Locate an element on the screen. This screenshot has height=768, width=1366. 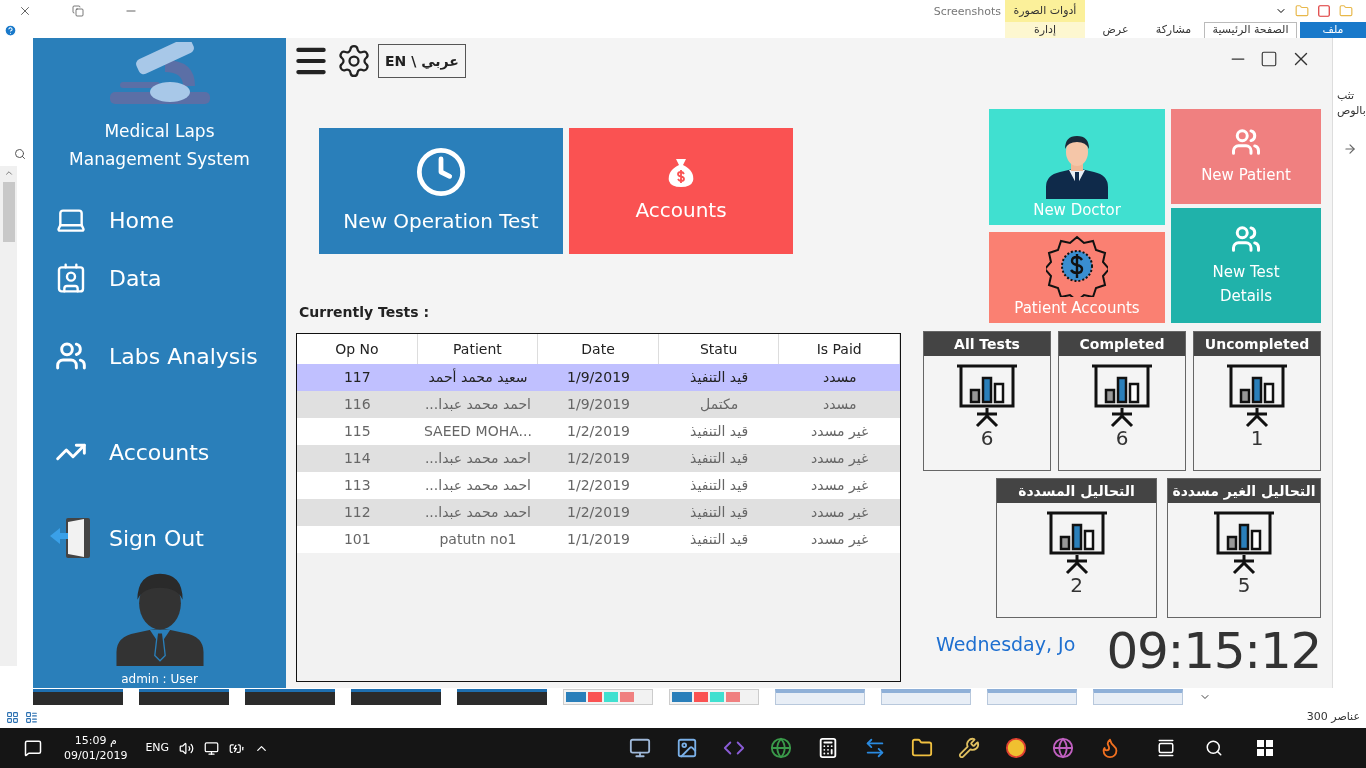
restore-icon is located at coordinates (78, 11).